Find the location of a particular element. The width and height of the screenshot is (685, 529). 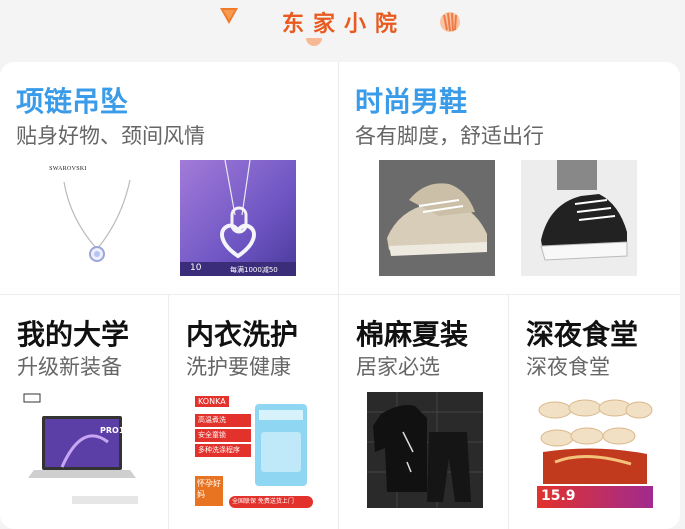

feature-tag: 多种洗涤程序 is located at coordinates (223, 450).